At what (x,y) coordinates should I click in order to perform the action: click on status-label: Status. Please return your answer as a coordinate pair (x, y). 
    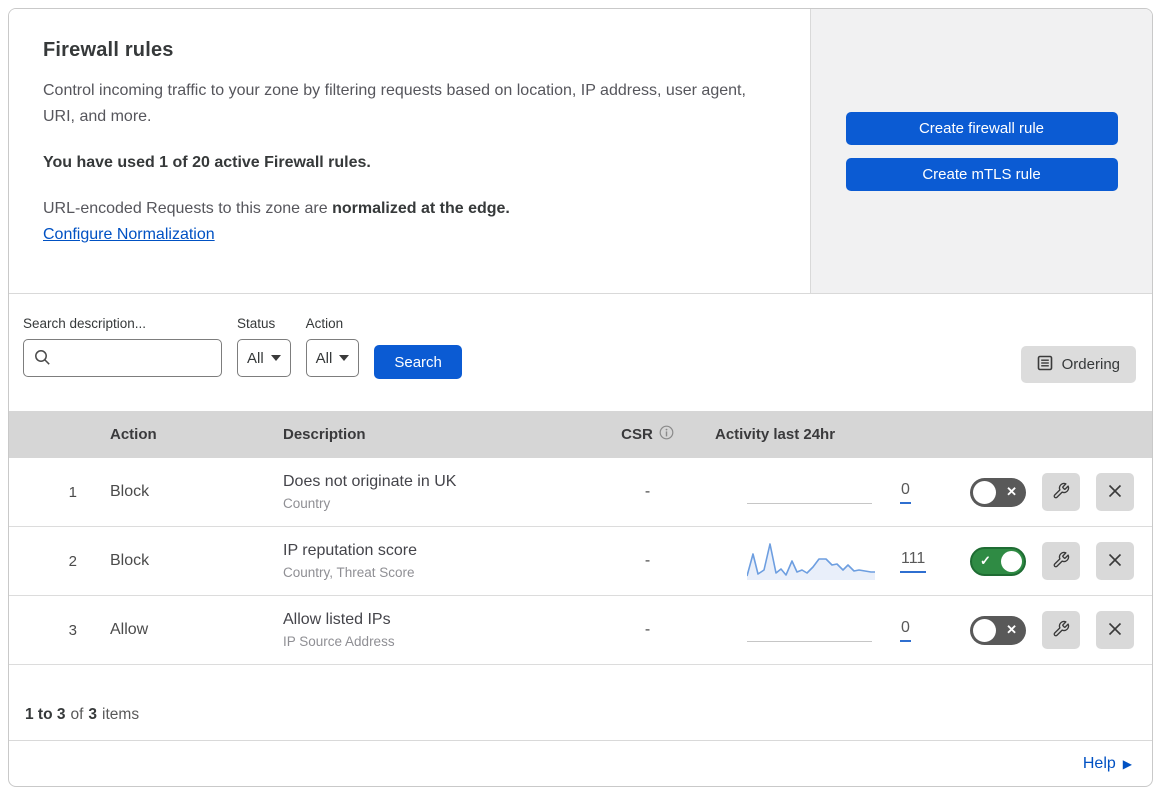
    Looking at the image, I should click on (256, 323).